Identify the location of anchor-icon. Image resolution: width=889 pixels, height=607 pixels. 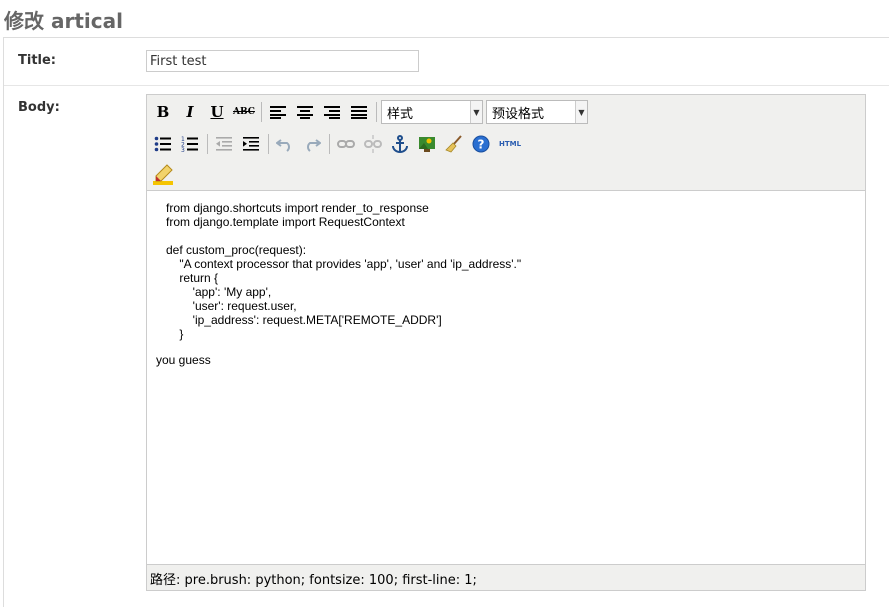
(400, 144).